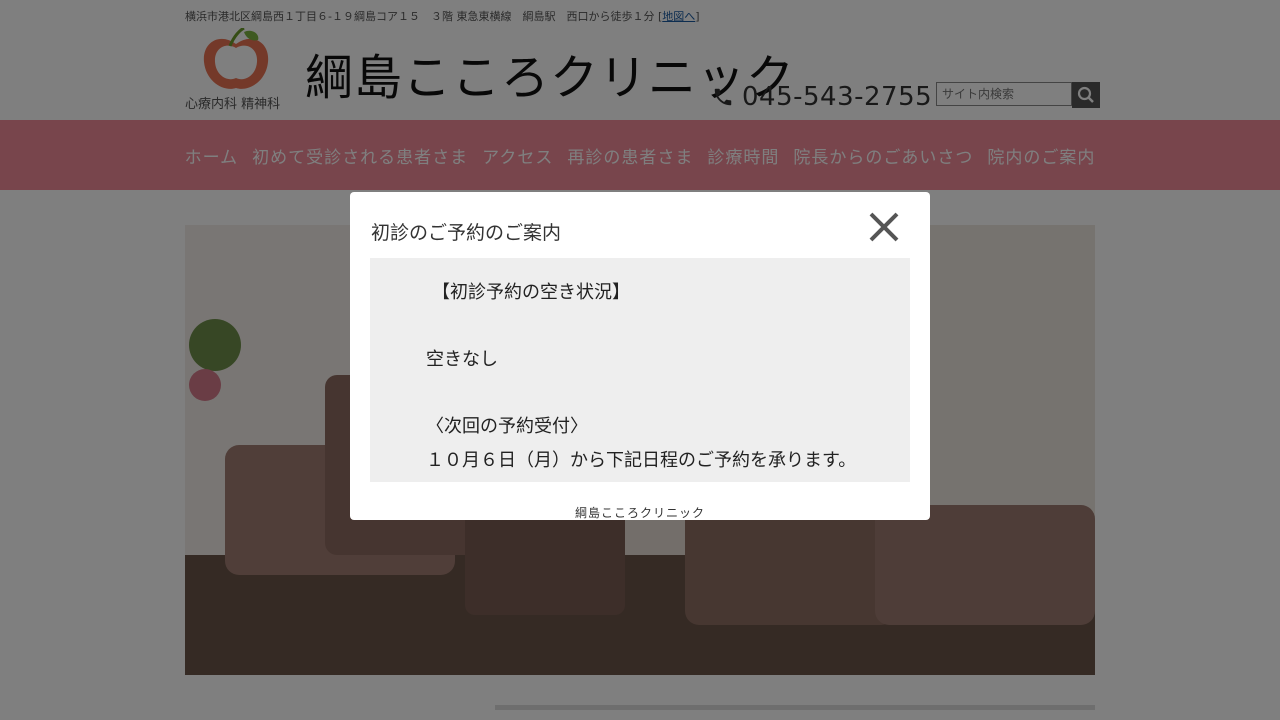 This screenshot has width=1280, height=720. I want to click on availability-status: 空きなし, so click(462, 359).